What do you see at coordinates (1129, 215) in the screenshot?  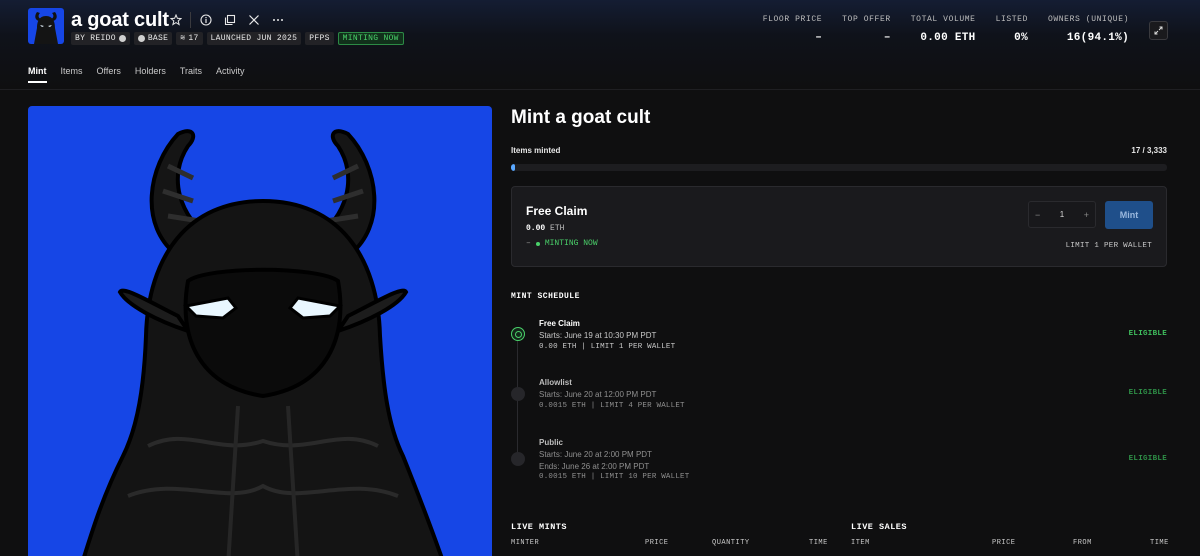 I see `mint-button: Mint` at bounding box center [1129, 215].